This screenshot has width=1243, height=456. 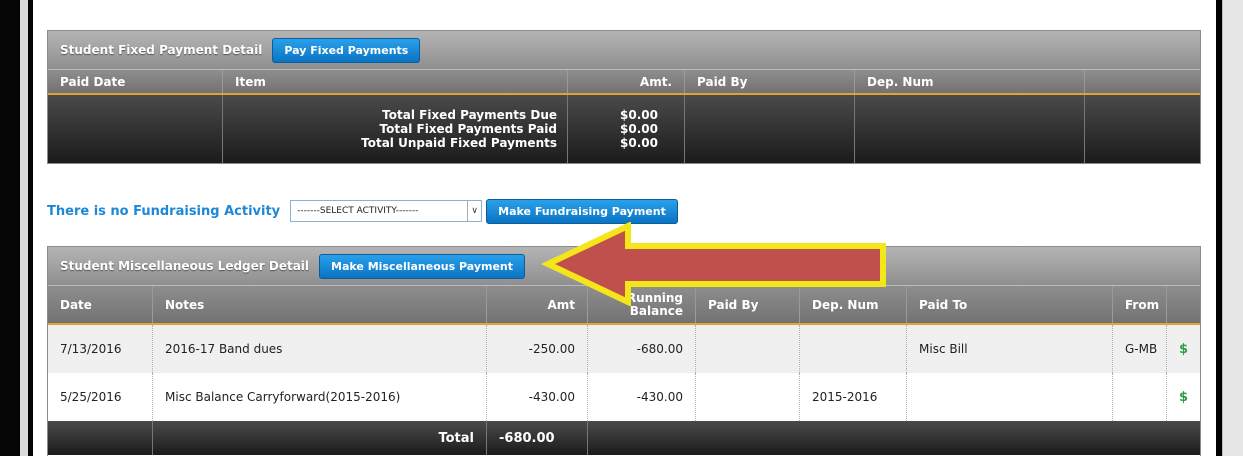 What do you see at coordinates (468, 129) in the screenshot?
I see `total-paid-label: Total Fixed Payments Paid` at bounding box center [468, 129].